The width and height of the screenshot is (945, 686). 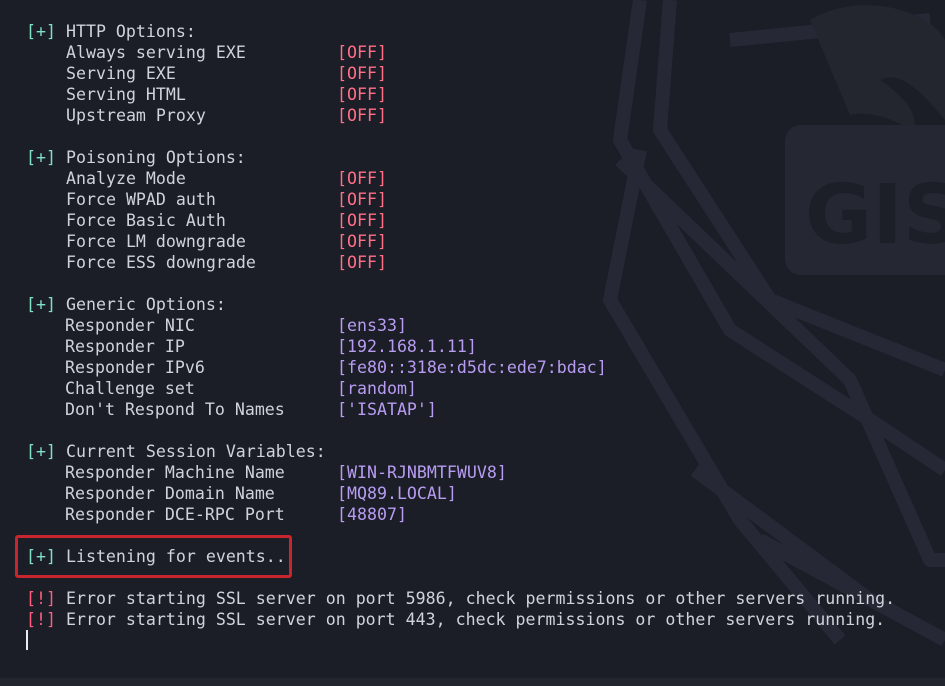 I want to click on option-row: Upstream Proxy [OFF], so click(x=460, y=115).